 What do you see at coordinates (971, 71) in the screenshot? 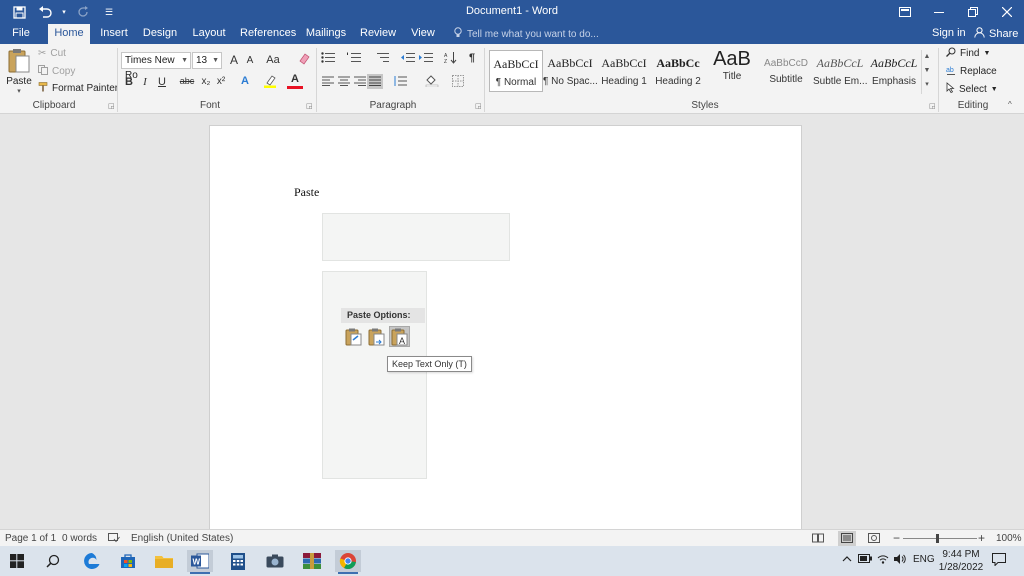
I see `replace-button: ab Replace` at bounding box center [971, 71].